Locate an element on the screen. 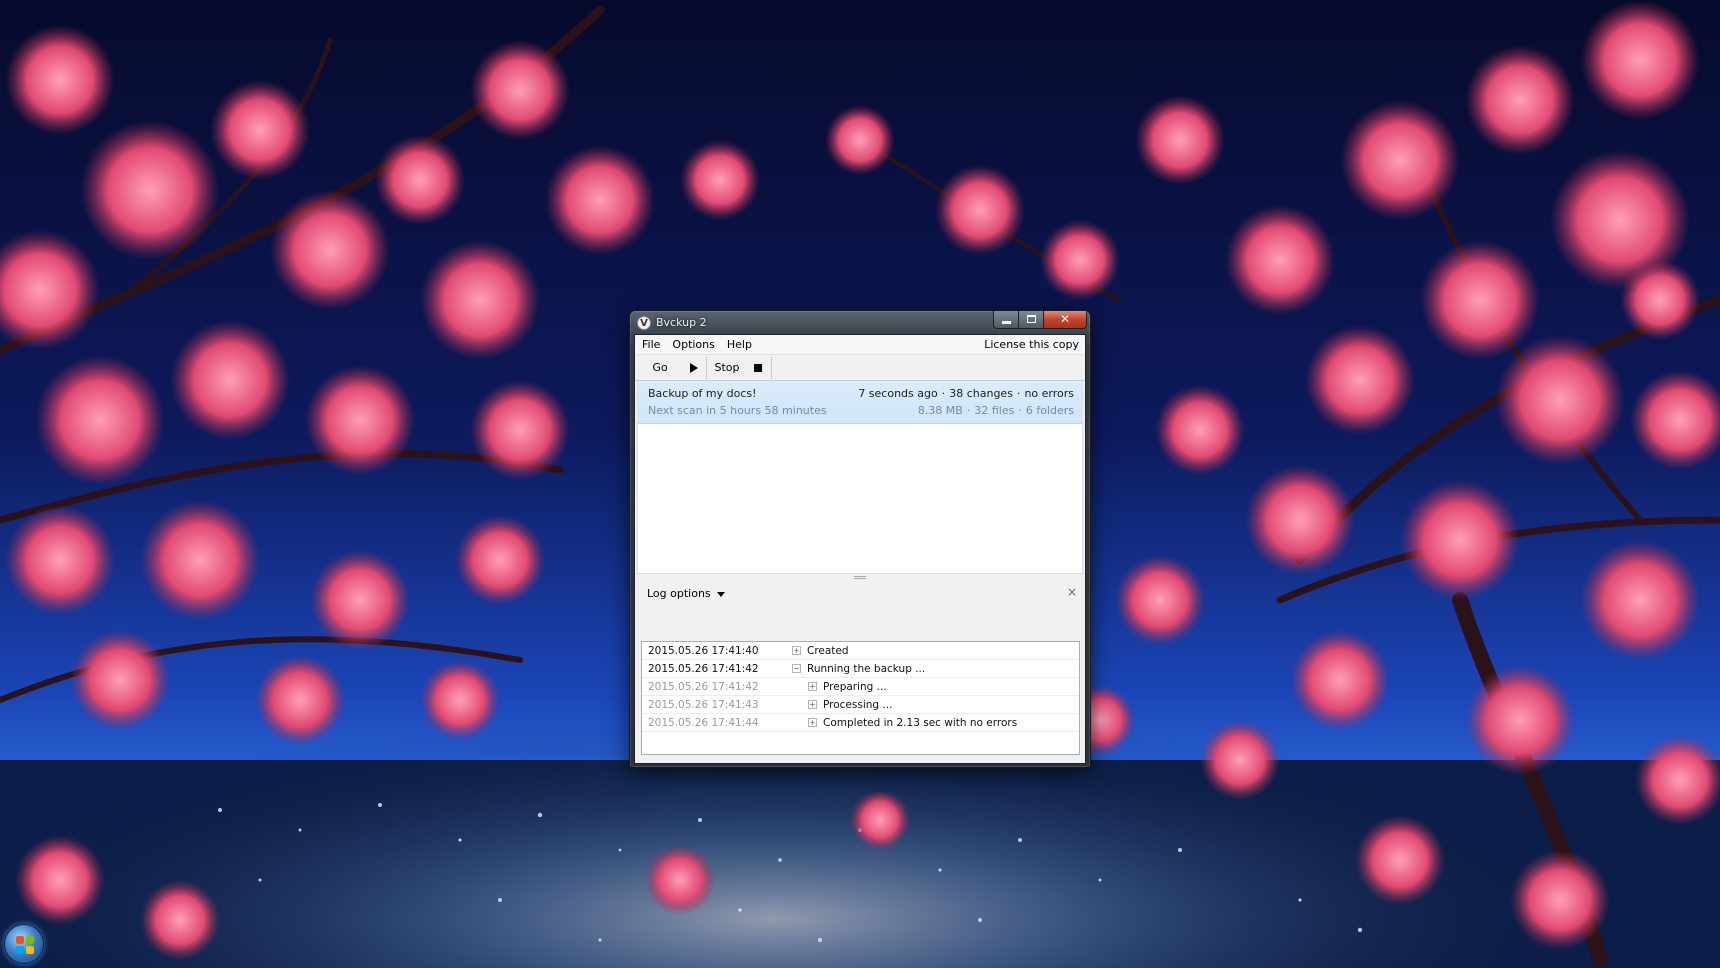 The image size is (1720, 968). close-icon: ✕ is located at coordinates (1065, 319).